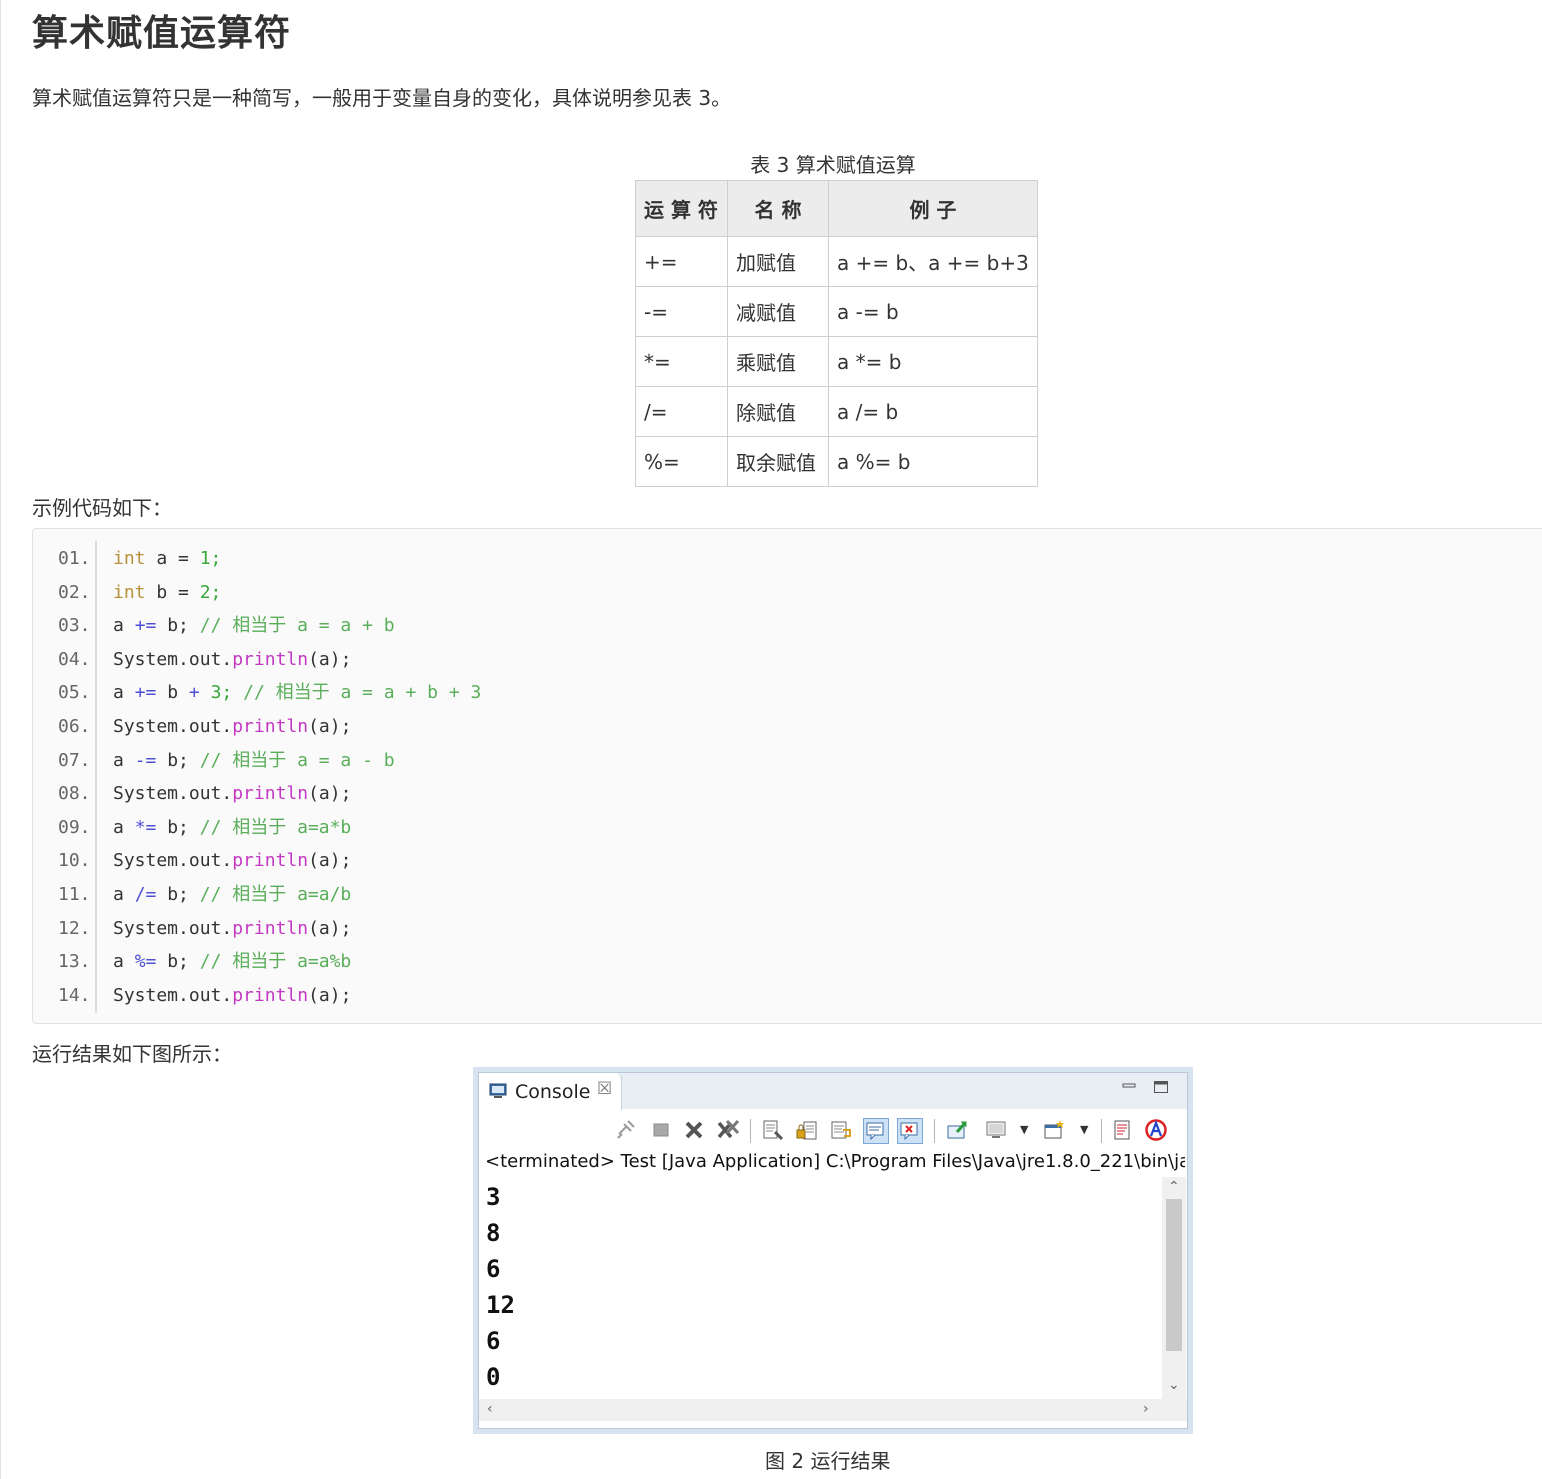 This screenshot has height=1479, width=1542. Describe the element at coordinates (957, 1130) in the screenshot. I see `pin-icon` at that location.